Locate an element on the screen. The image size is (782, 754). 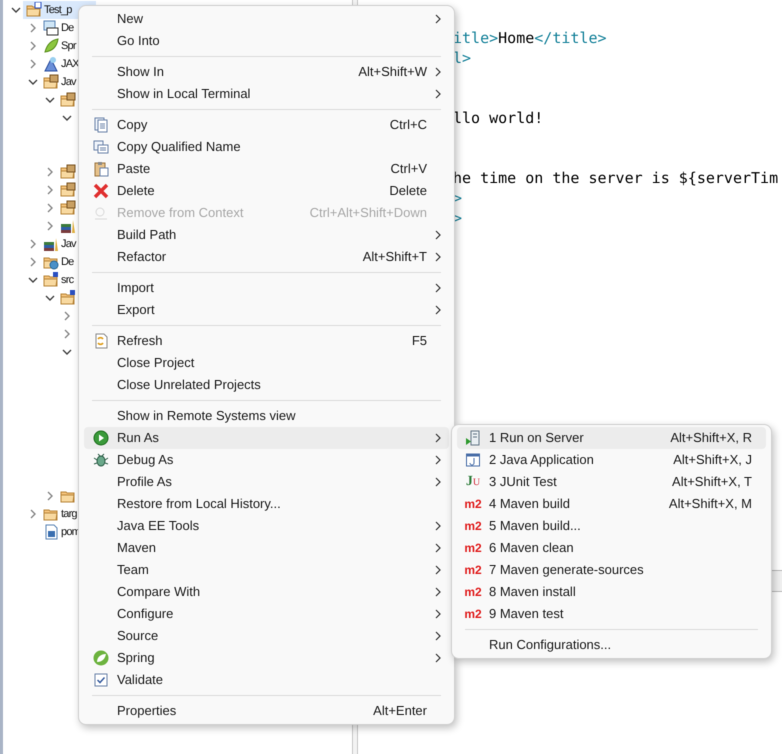
menu-item: m2 6 Maven clean is located at coordinates (611, 548).